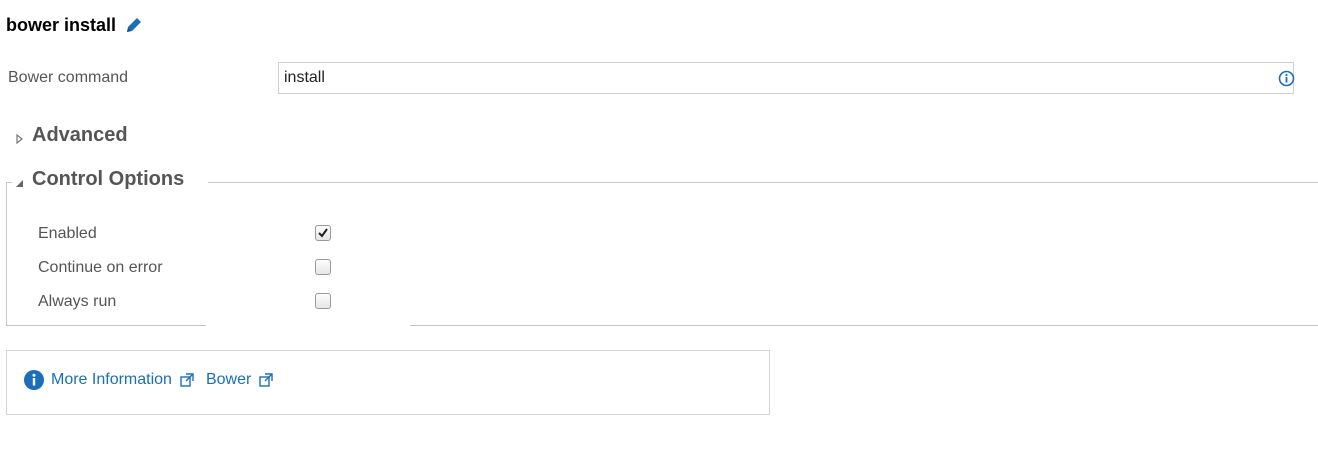  What do you see at coordinates (198, 235) in the screenshot?
I see `enabled-option-row: Enabled` at bounding box center [198, 235].